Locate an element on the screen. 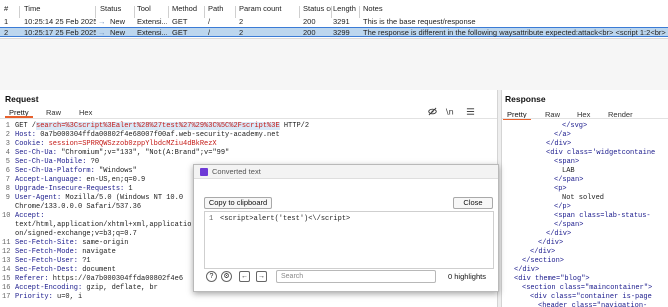 The image size is (668, 307). response-line: </section> is located at coordinates (543, 261).